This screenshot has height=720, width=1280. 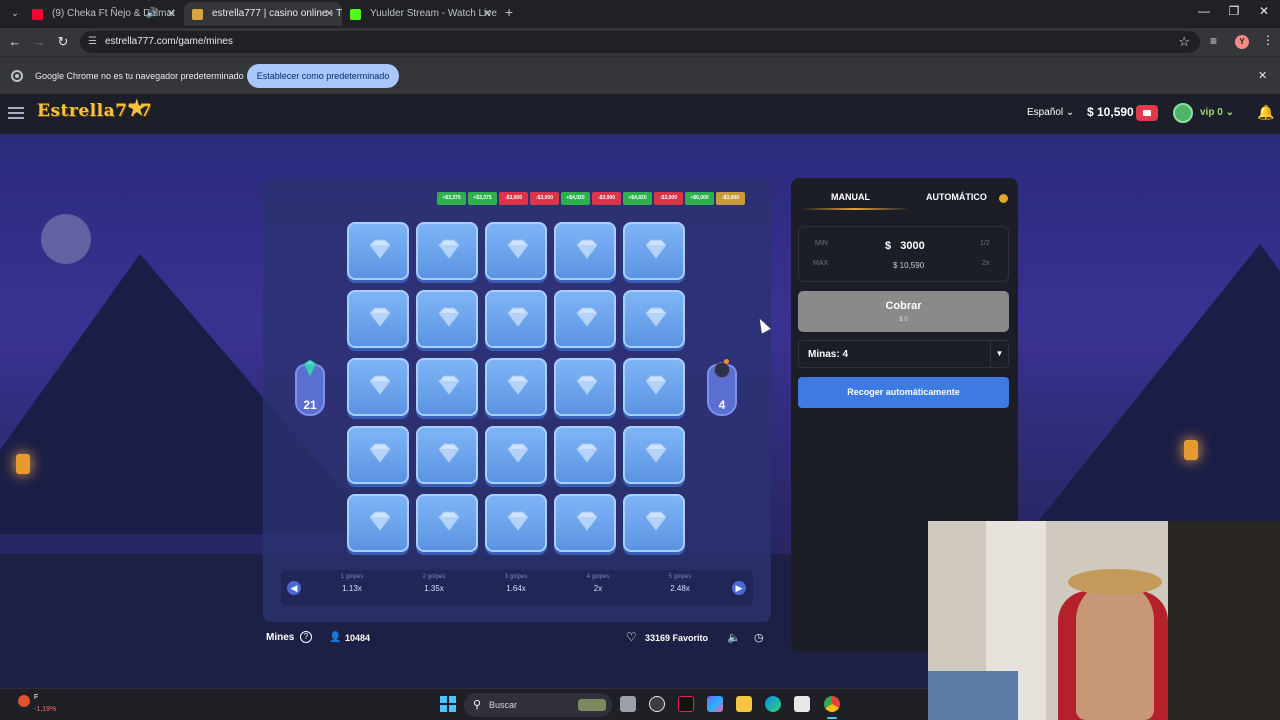 I want to click on youtube-favicon-icon, so click(x=37, y=14).